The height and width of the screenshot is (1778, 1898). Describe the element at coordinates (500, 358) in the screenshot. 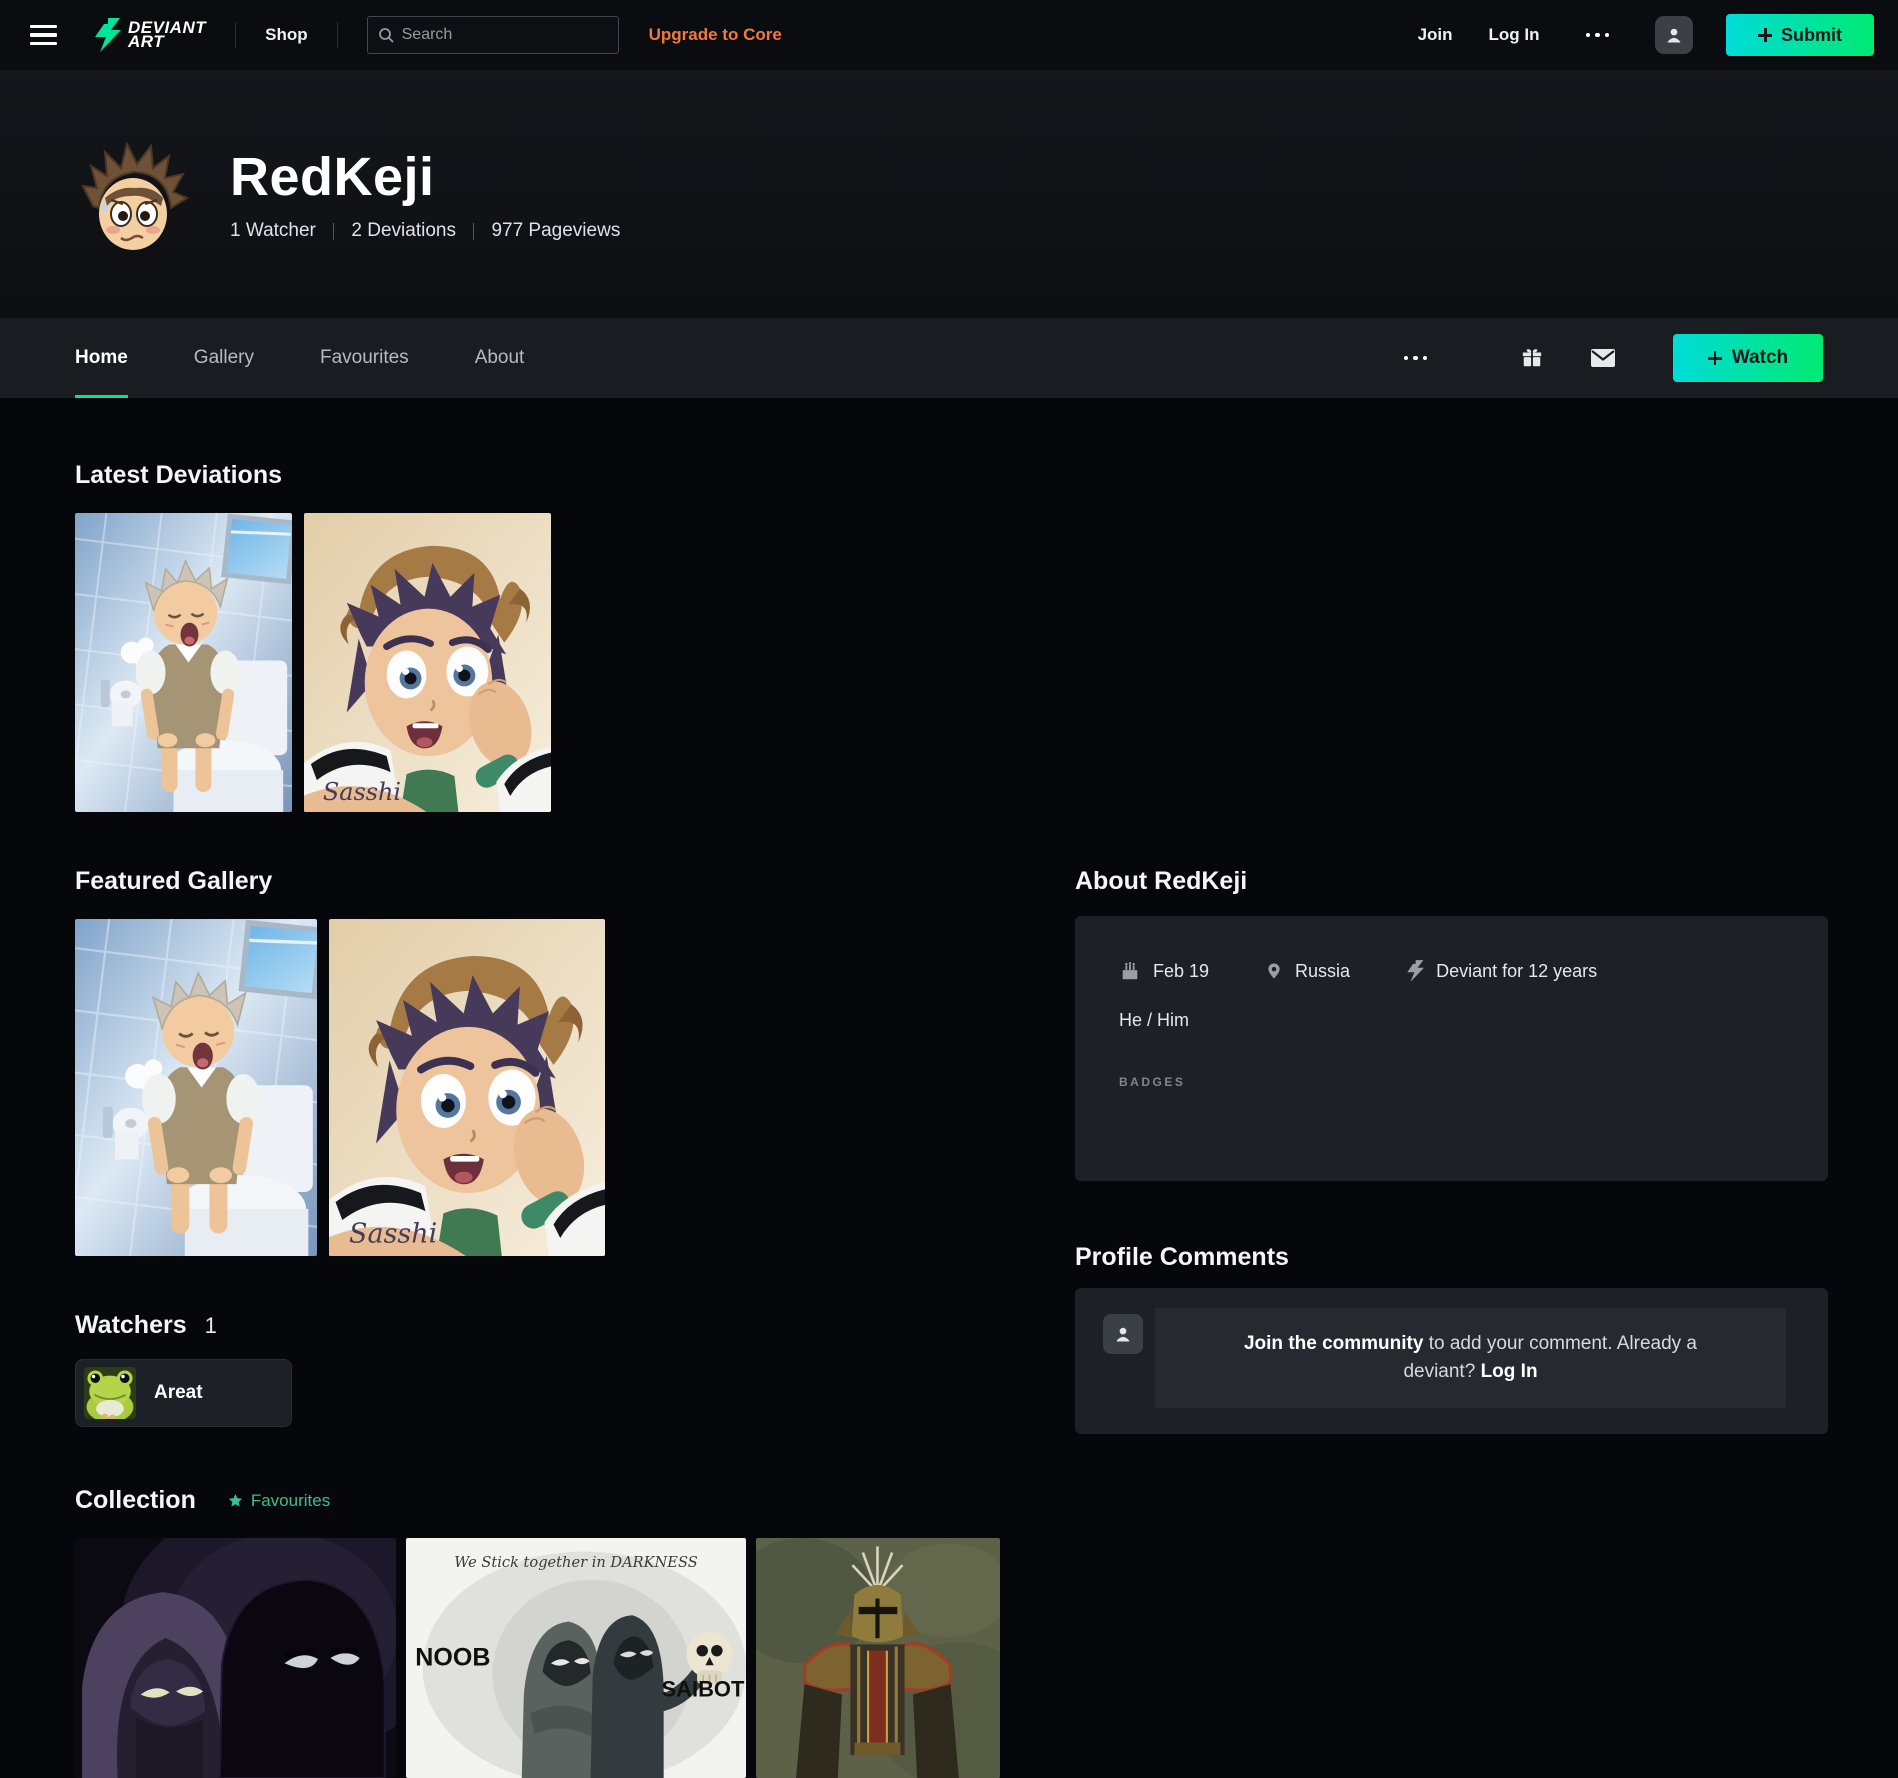

I see `tab-about: About` at that location.